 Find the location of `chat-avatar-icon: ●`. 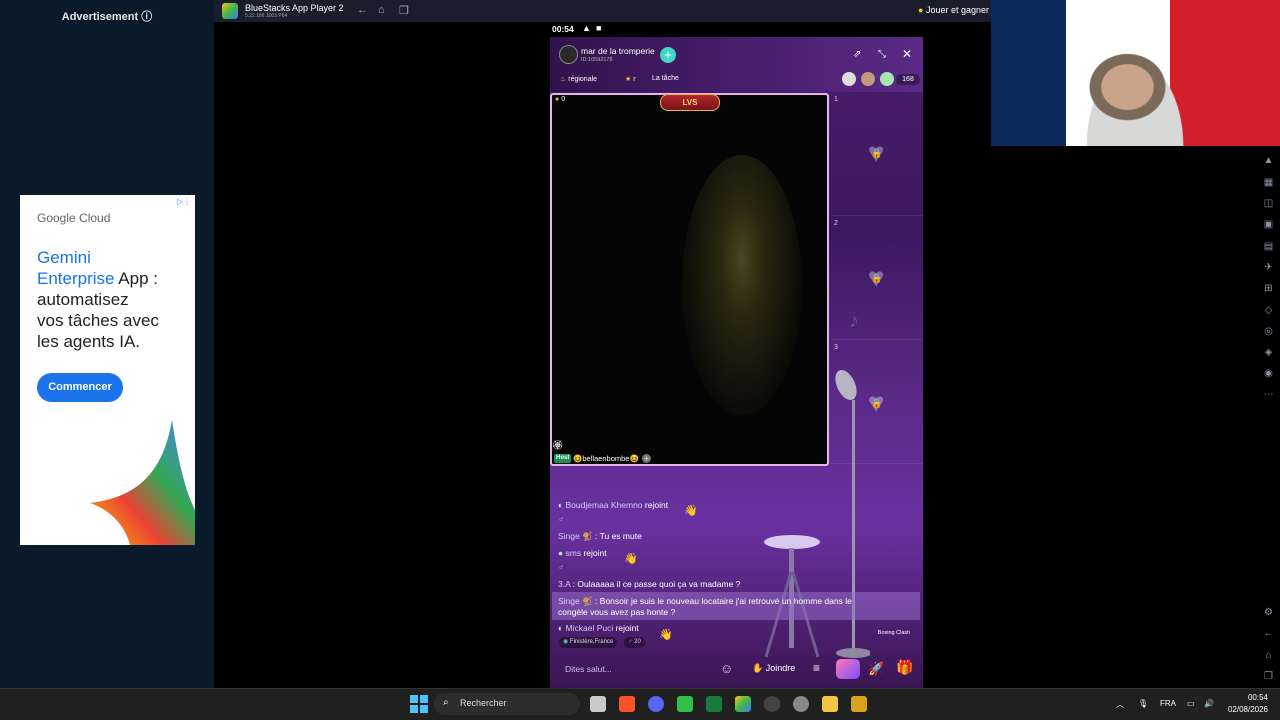

chat-avatar-icon: ● is located at coordinates (561, 553).